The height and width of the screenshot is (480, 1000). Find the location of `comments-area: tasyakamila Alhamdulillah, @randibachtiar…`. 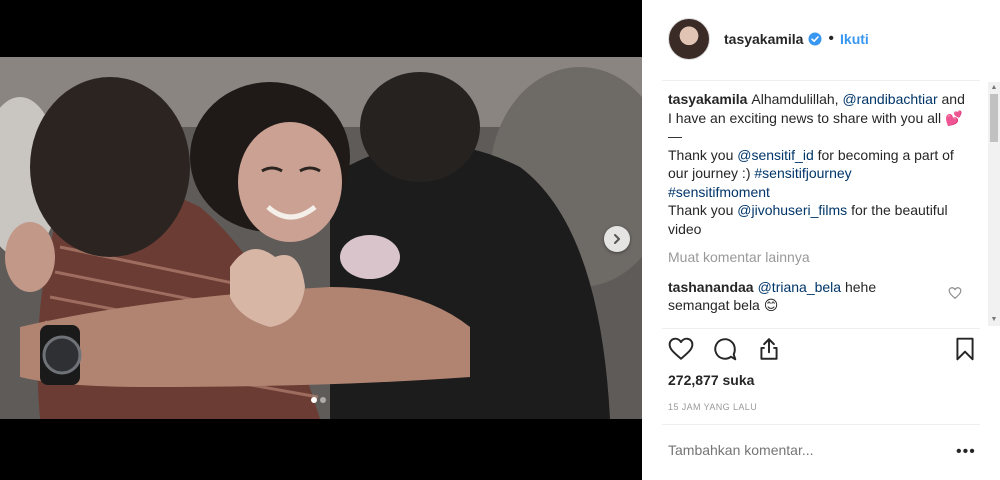

comments-area: tasyakamila Alhamdulillah, @randibachtiar… is located at coordinates (818, 207).